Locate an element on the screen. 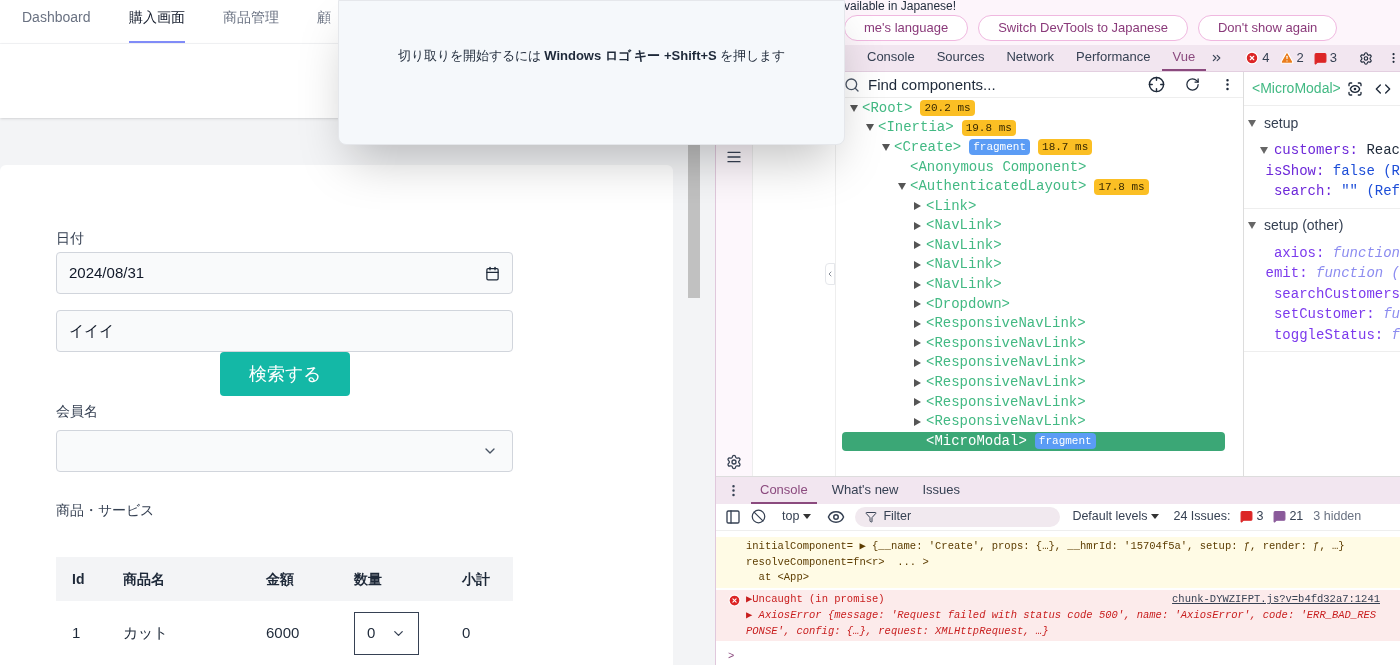 The width and height of the screenshot is (1400, 665). quantity-select: 0 is located at coordinates (386, 633).